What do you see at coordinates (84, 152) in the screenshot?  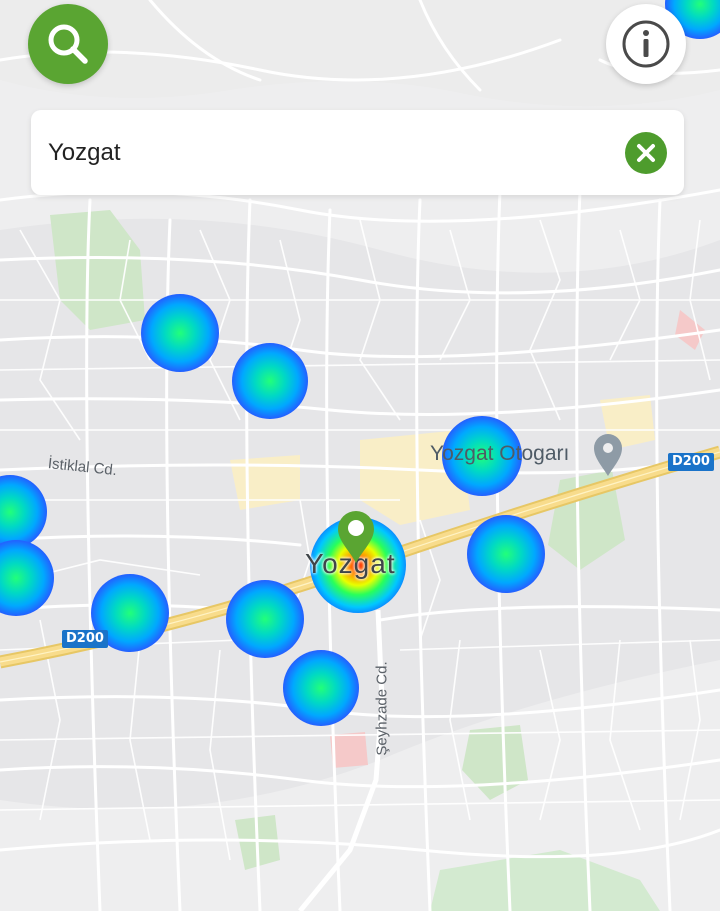 I see `search-input: Yozgat` at bounding box center [84, 152].